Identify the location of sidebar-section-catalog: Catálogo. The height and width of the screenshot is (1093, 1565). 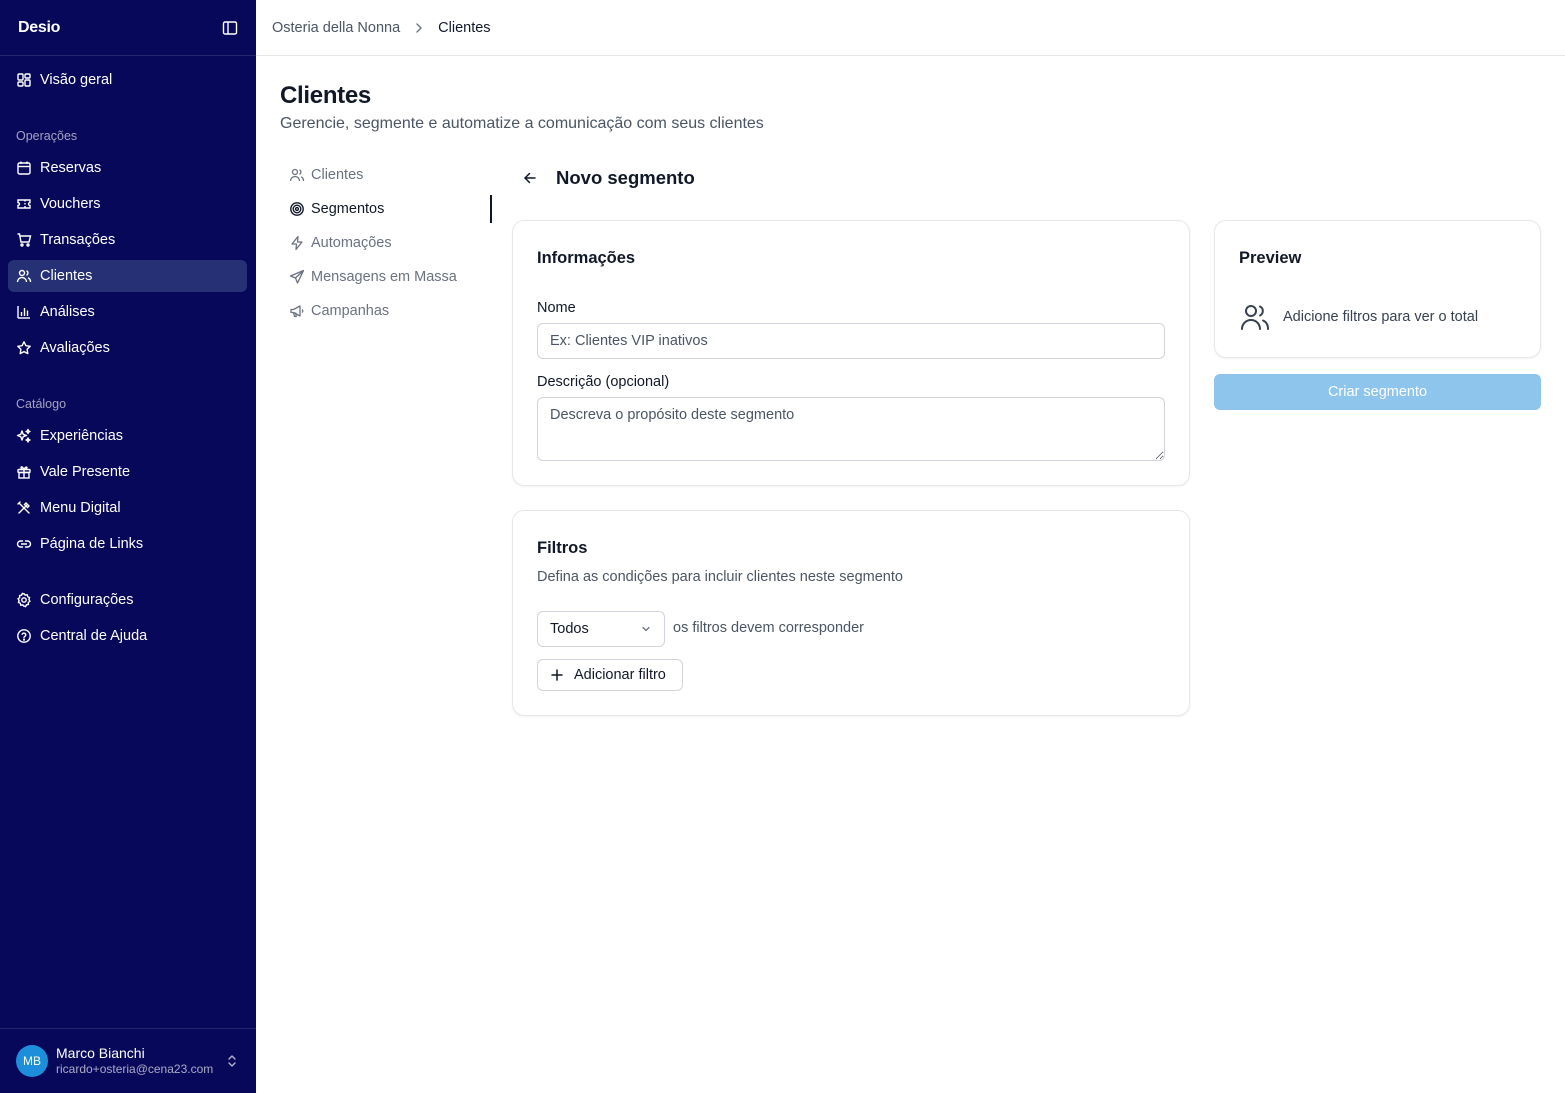
(41, 404).